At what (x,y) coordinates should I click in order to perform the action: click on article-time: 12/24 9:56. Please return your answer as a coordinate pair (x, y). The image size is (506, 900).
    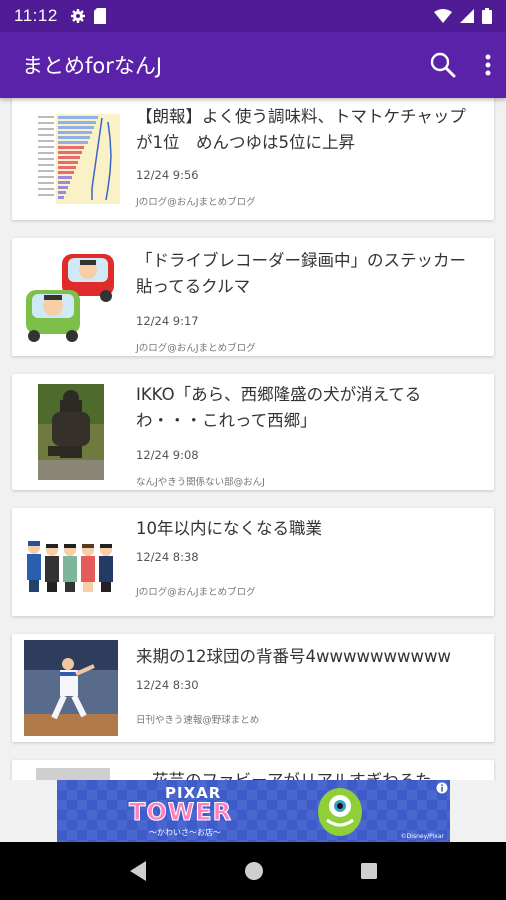
    Looking at the image, I should click on (167, 175).